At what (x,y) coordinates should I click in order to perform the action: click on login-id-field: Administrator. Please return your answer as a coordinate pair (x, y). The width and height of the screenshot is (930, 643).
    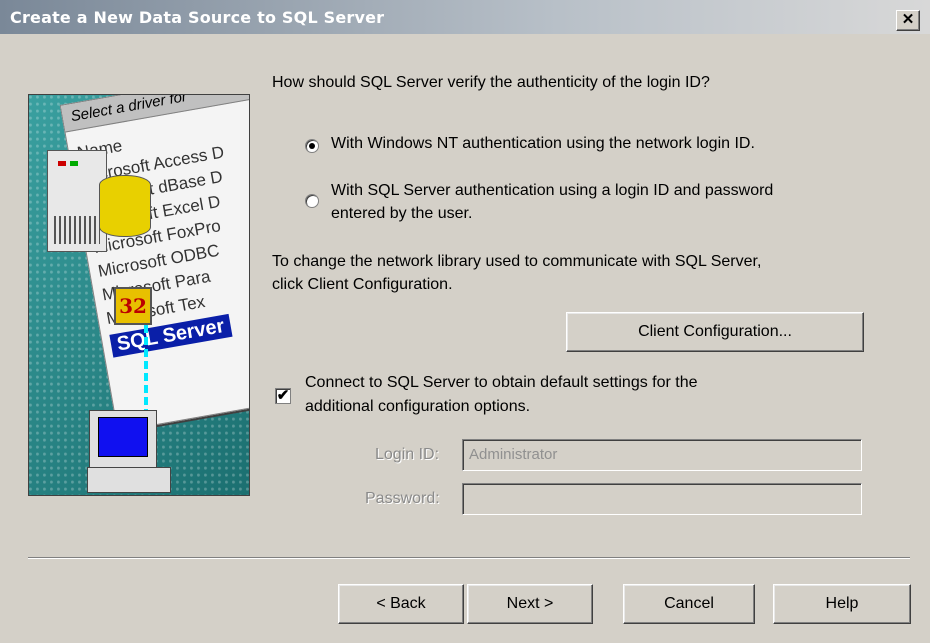
    Looking at the image, I should click on (662, 455).